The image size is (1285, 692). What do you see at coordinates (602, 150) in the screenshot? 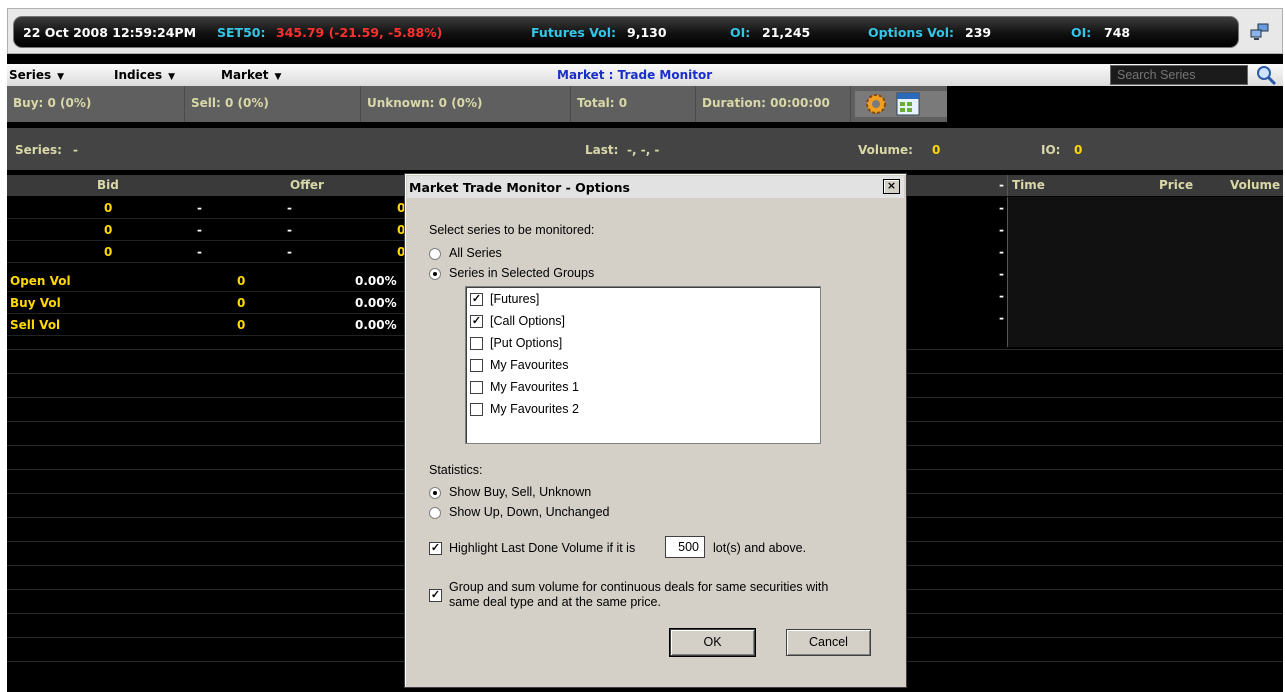
I see `last-label: Last:` at bounding box center [602, 150].